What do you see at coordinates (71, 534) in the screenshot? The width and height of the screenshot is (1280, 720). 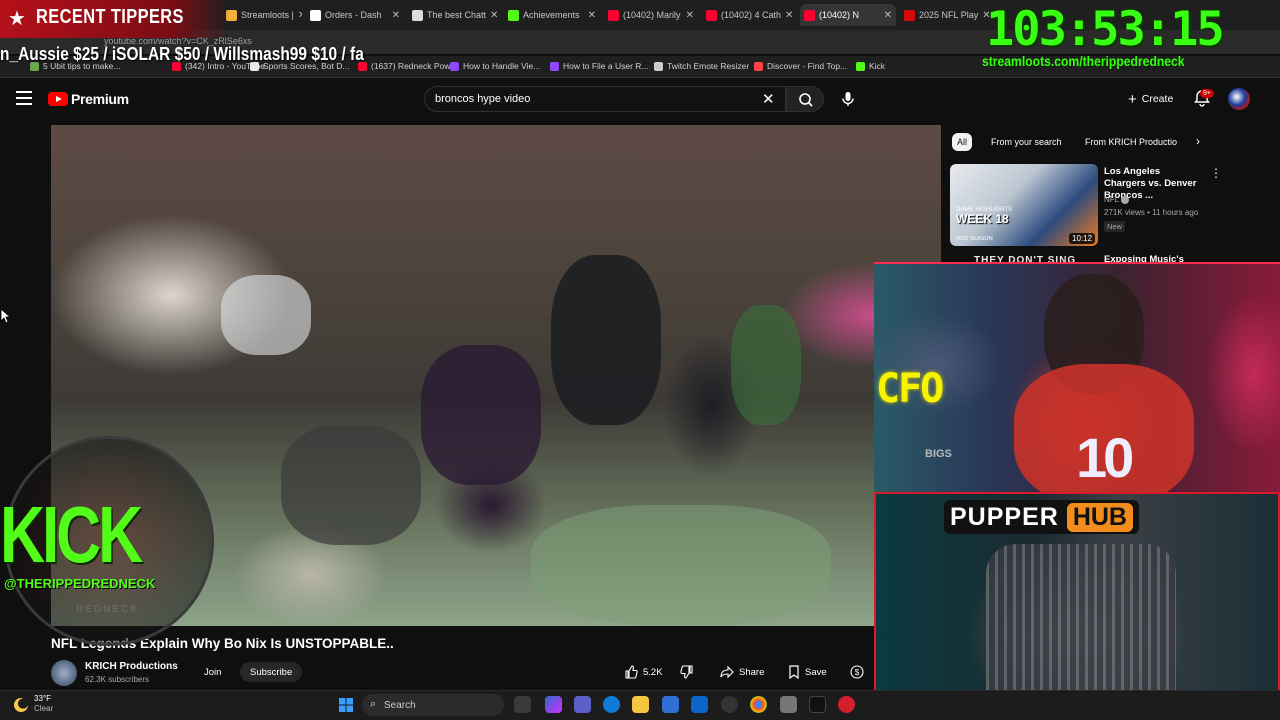 I see `kick-logo-text: KICK` at bounding box center [71, 534].